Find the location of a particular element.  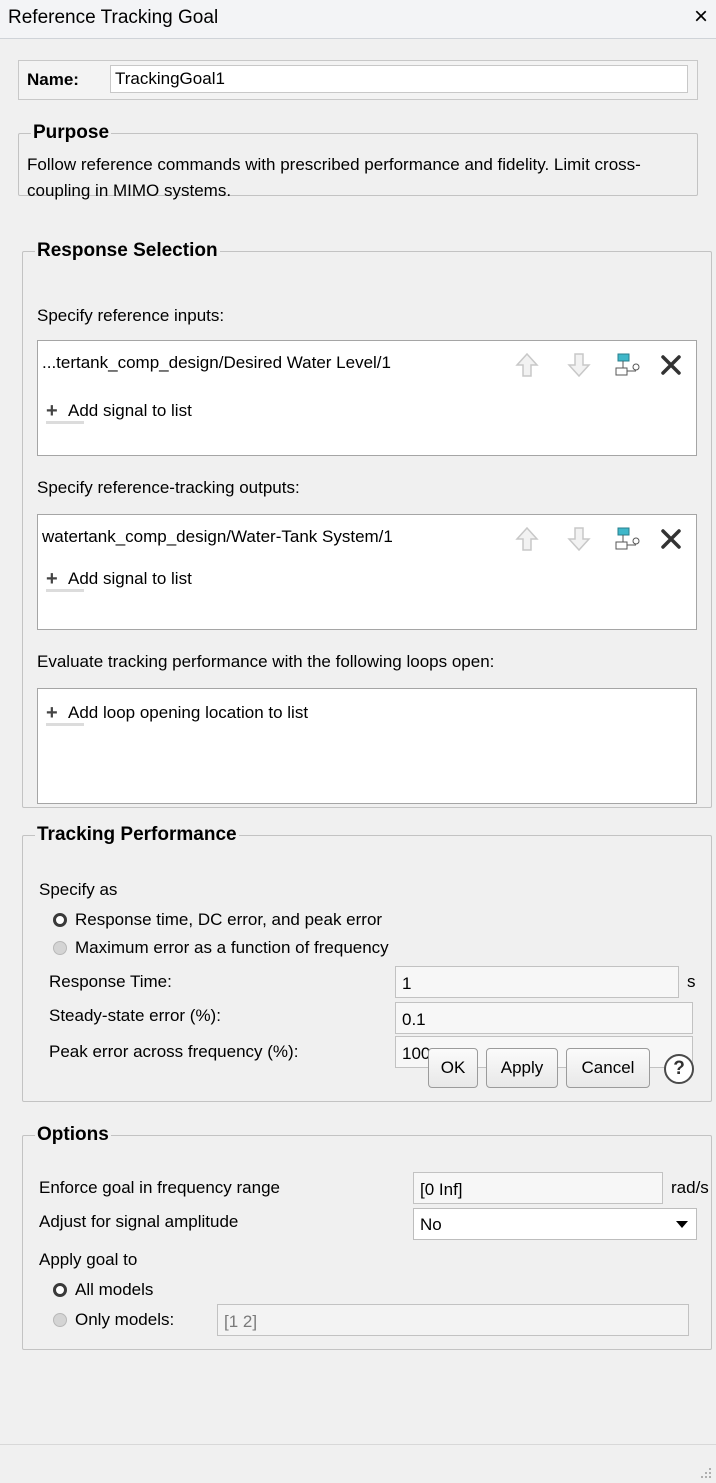

add-input-signal-label: Add signal to list is located at coordinates (130, 410).